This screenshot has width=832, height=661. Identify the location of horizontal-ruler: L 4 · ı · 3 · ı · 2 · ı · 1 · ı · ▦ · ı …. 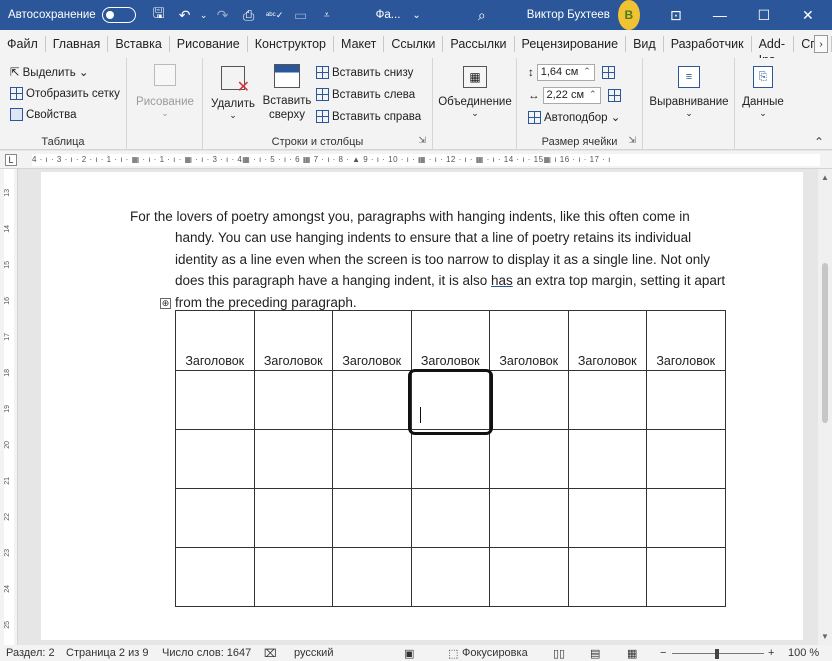
(416, 160).